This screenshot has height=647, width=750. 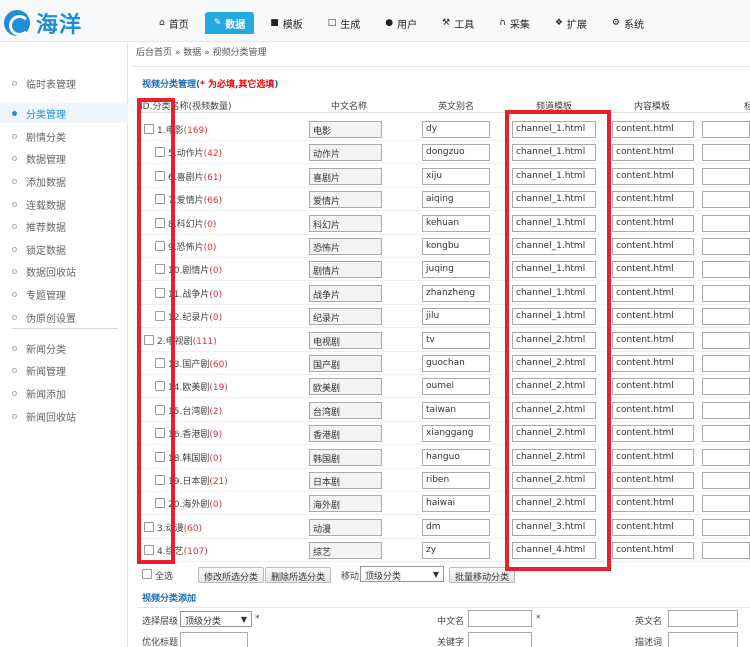 What do you see at coordinates (628, 23) in the screenshot?
I see `nav-item-8: ⚙ 系统` at bounding box center [628, 23].